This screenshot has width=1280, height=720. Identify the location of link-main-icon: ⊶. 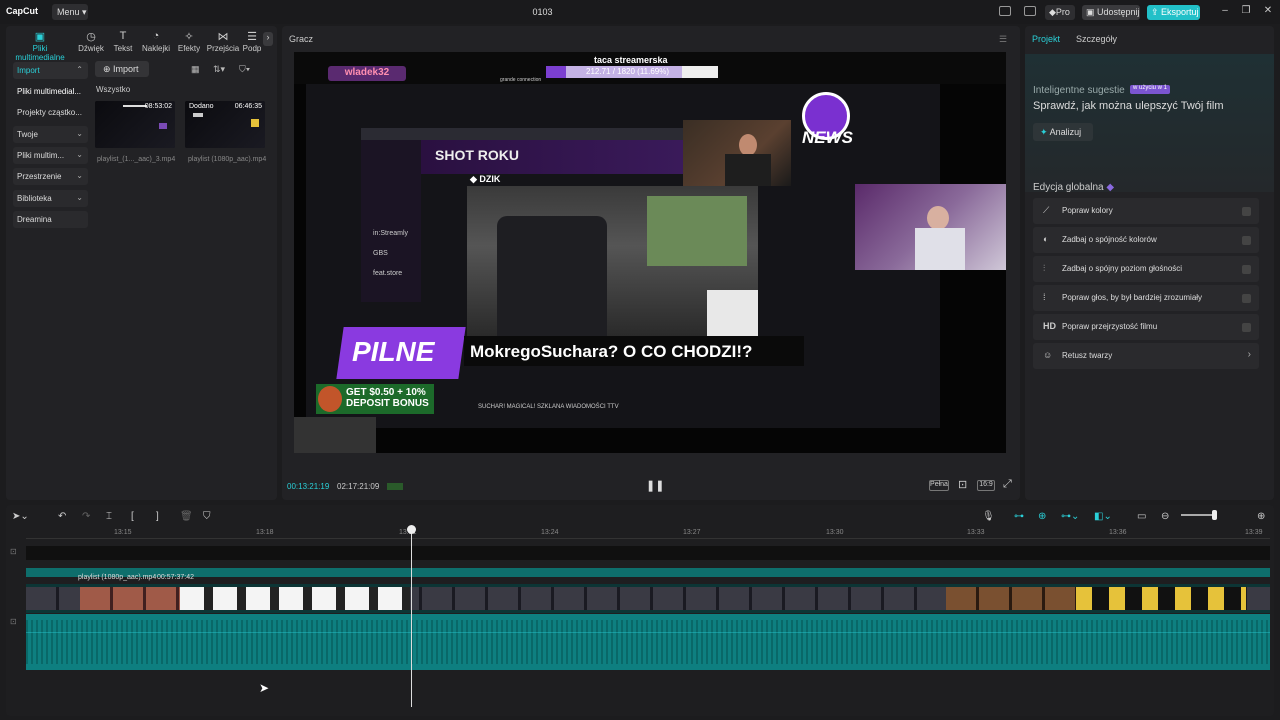
(1019, 516).